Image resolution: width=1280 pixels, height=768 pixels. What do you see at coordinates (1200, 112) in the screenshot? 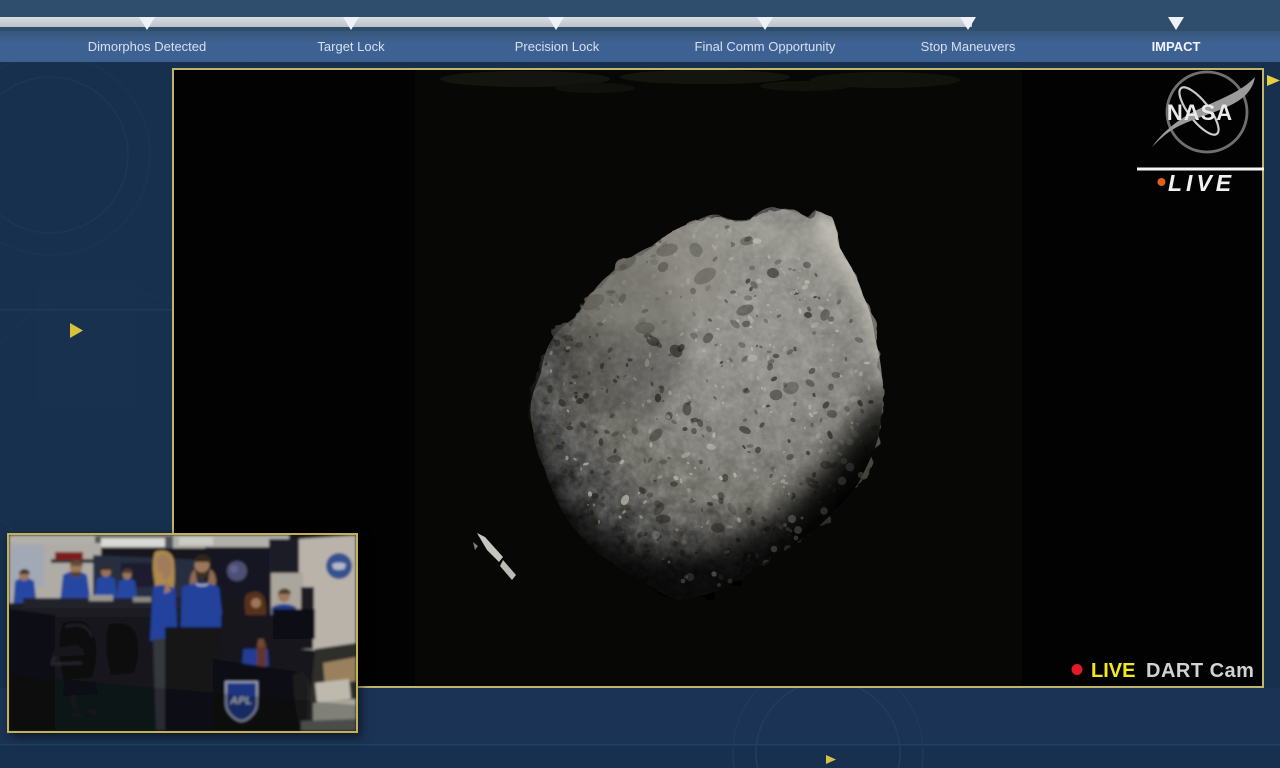
I see `svg-text: NASA` at bounding box center [1200, 112].